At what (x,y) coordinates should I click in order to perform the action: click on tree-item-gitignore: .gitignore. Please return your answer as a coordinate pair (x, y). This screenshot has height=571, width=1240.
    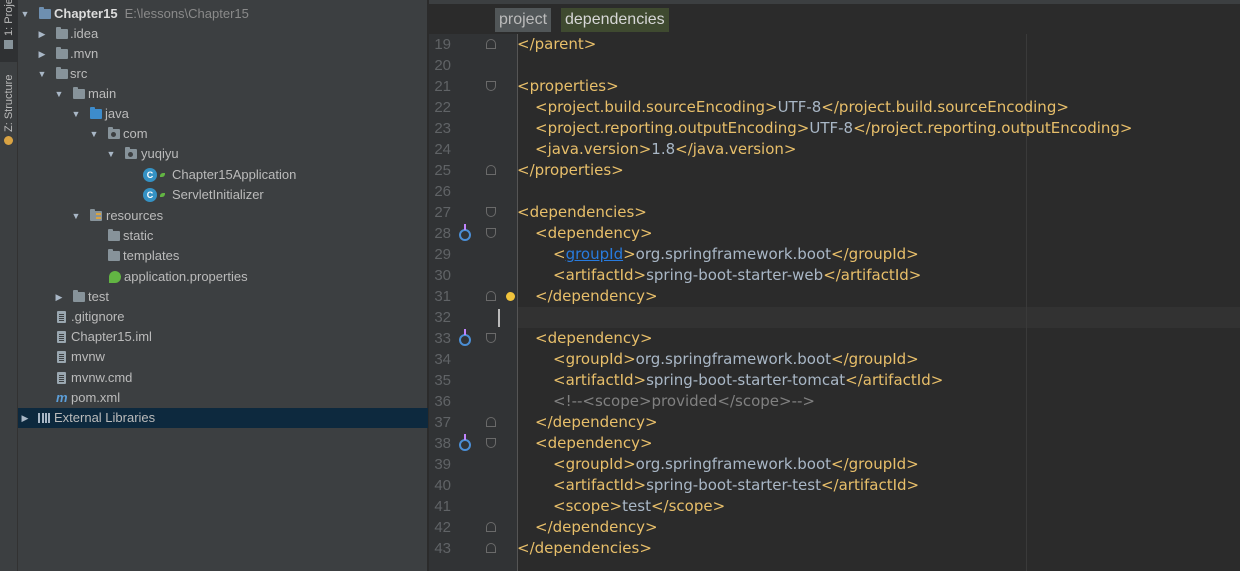
    Looking at the image, I should click on (223, 317).